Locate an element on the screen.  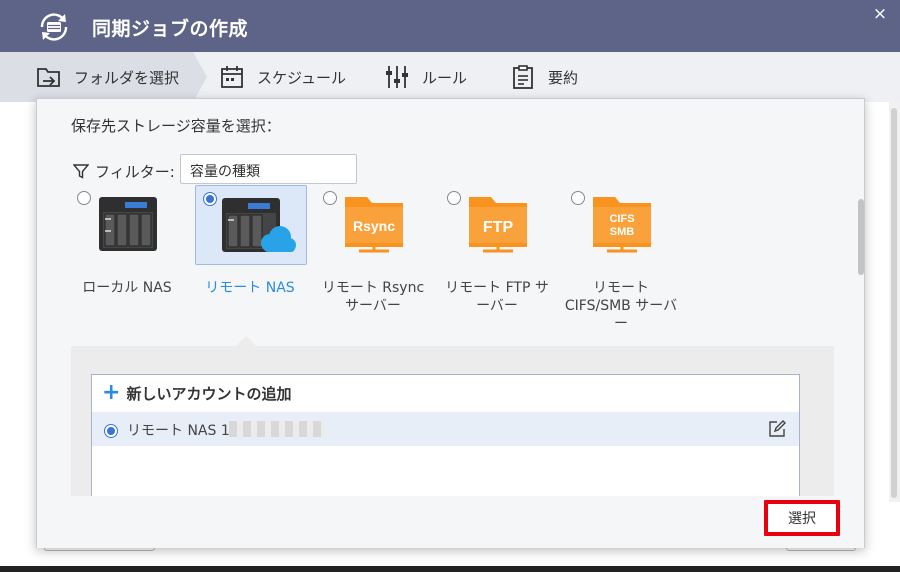
nas-icon is located at coordinates (128, 224).